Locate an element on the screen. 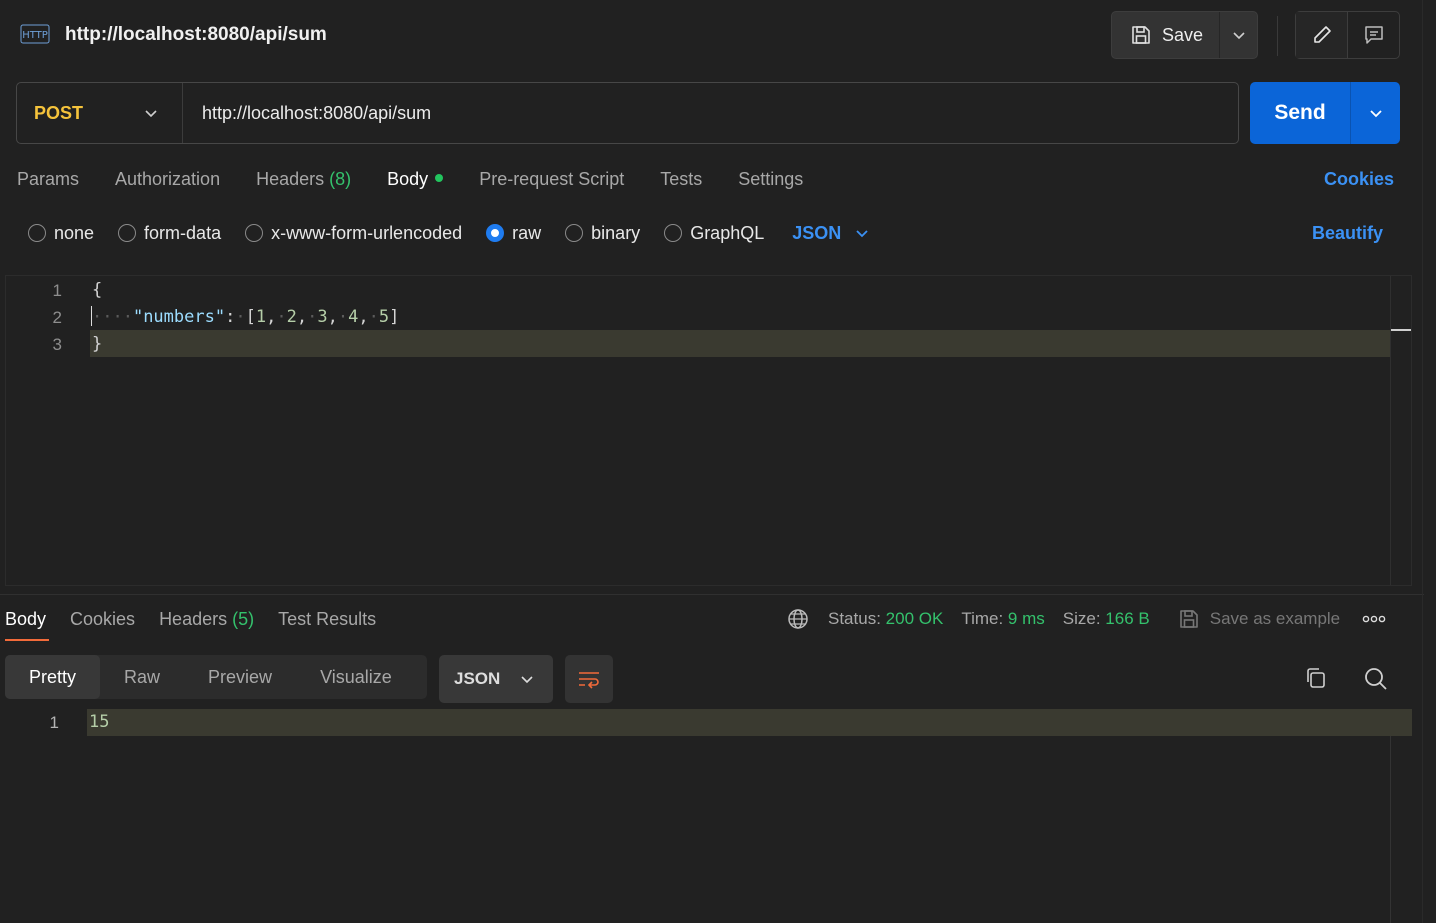  body-format-label: JSON is located at coordinates (817, 232).